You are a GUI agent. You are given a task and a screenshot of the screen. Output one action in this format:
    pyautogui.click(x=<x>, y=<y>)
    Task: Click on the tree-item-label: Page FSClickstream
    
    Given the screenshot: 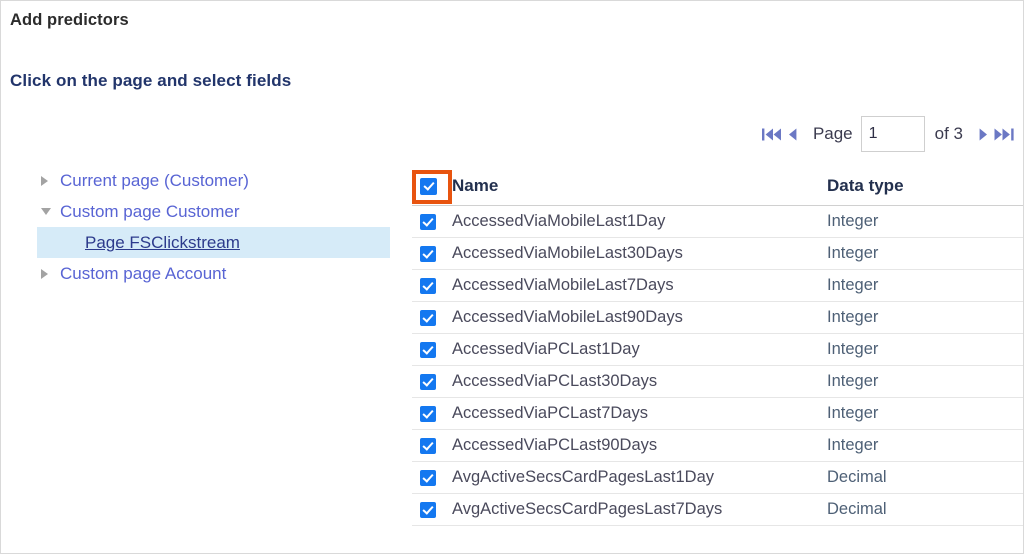 What is the action you would take?
    pyautogui.click(x=162, y=242)
    